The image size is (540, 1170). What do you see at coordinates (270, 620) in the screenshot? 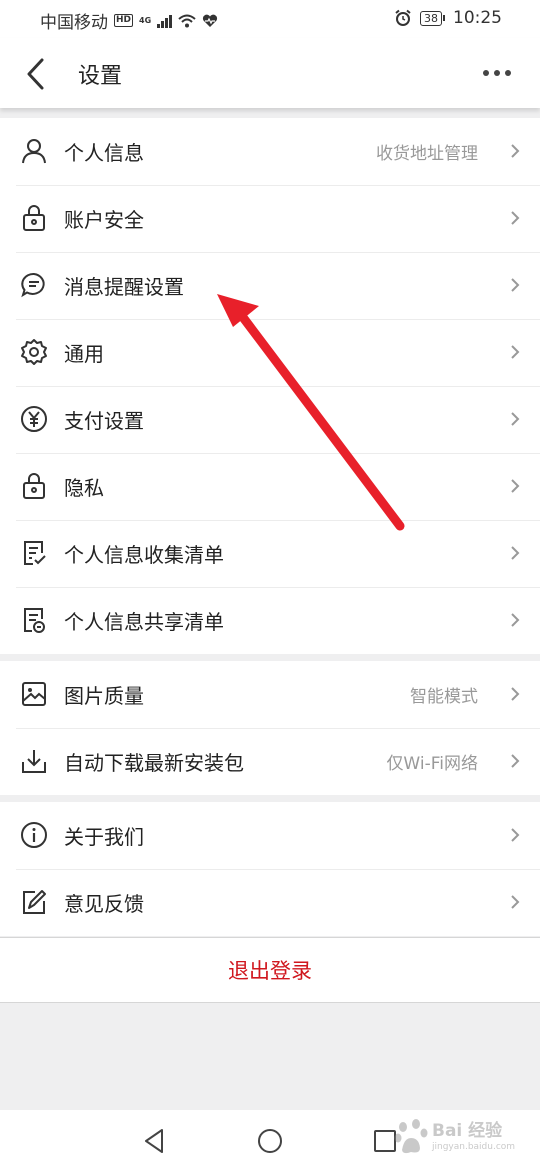
I see `row-info-sharing-list: 个人信息共享清单` at bounding box center [270, 620].